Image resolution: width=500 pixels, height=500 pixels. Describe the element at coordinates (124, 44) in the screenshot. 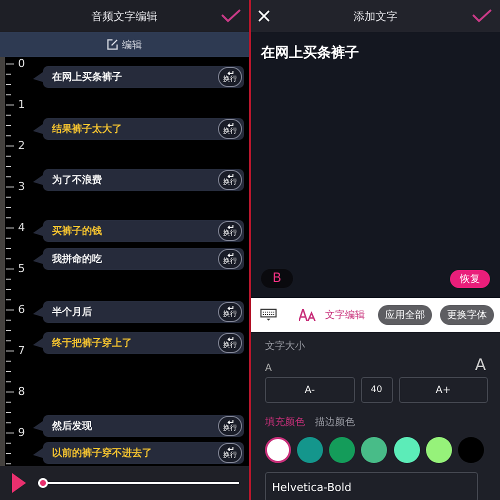

I see `edit-button: 编辑` at that location.